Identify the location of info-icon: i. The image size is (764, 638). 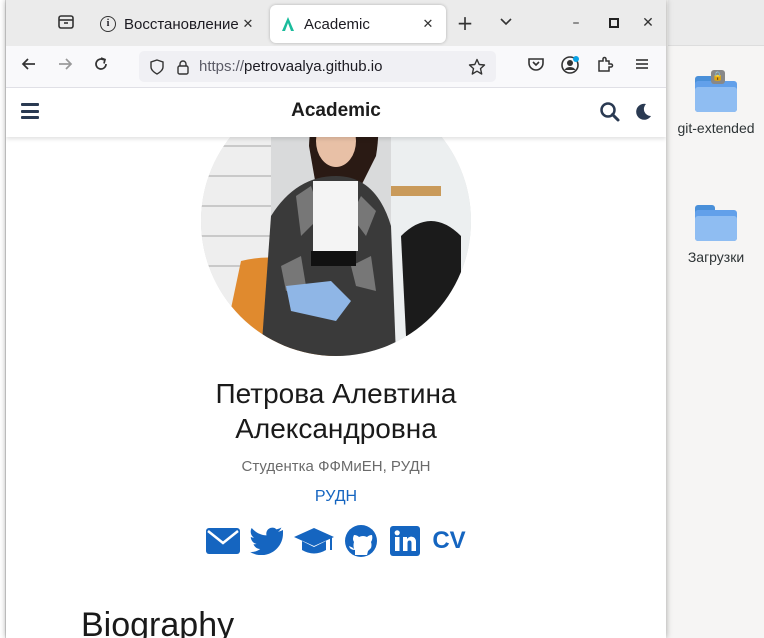
(108, 24).